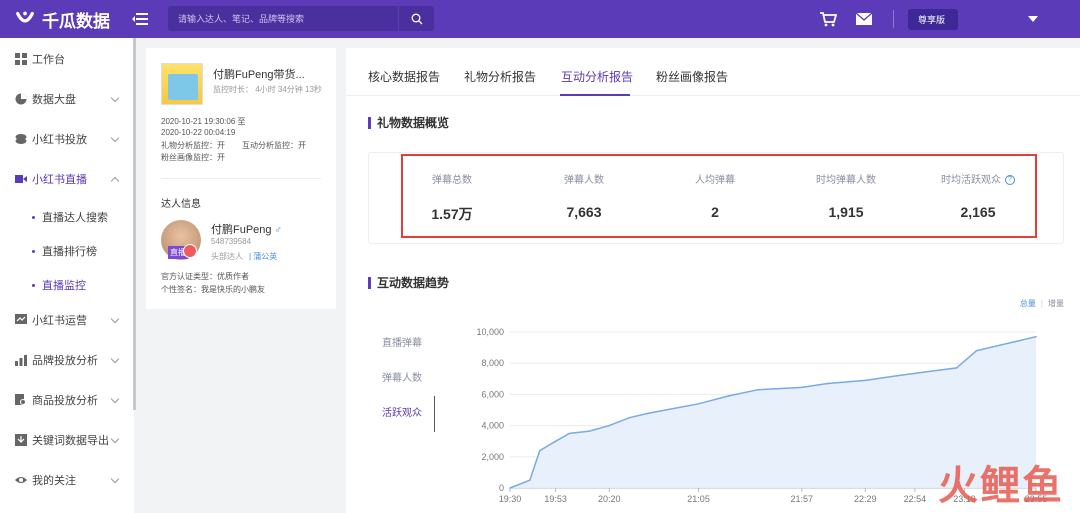 This screenshot has width=1080, height=513. What do you see at coordinates (408, 122) in the screenshot?
I see `gift-overview-title: 礼物数据概览` at bounding box center [408, 122].